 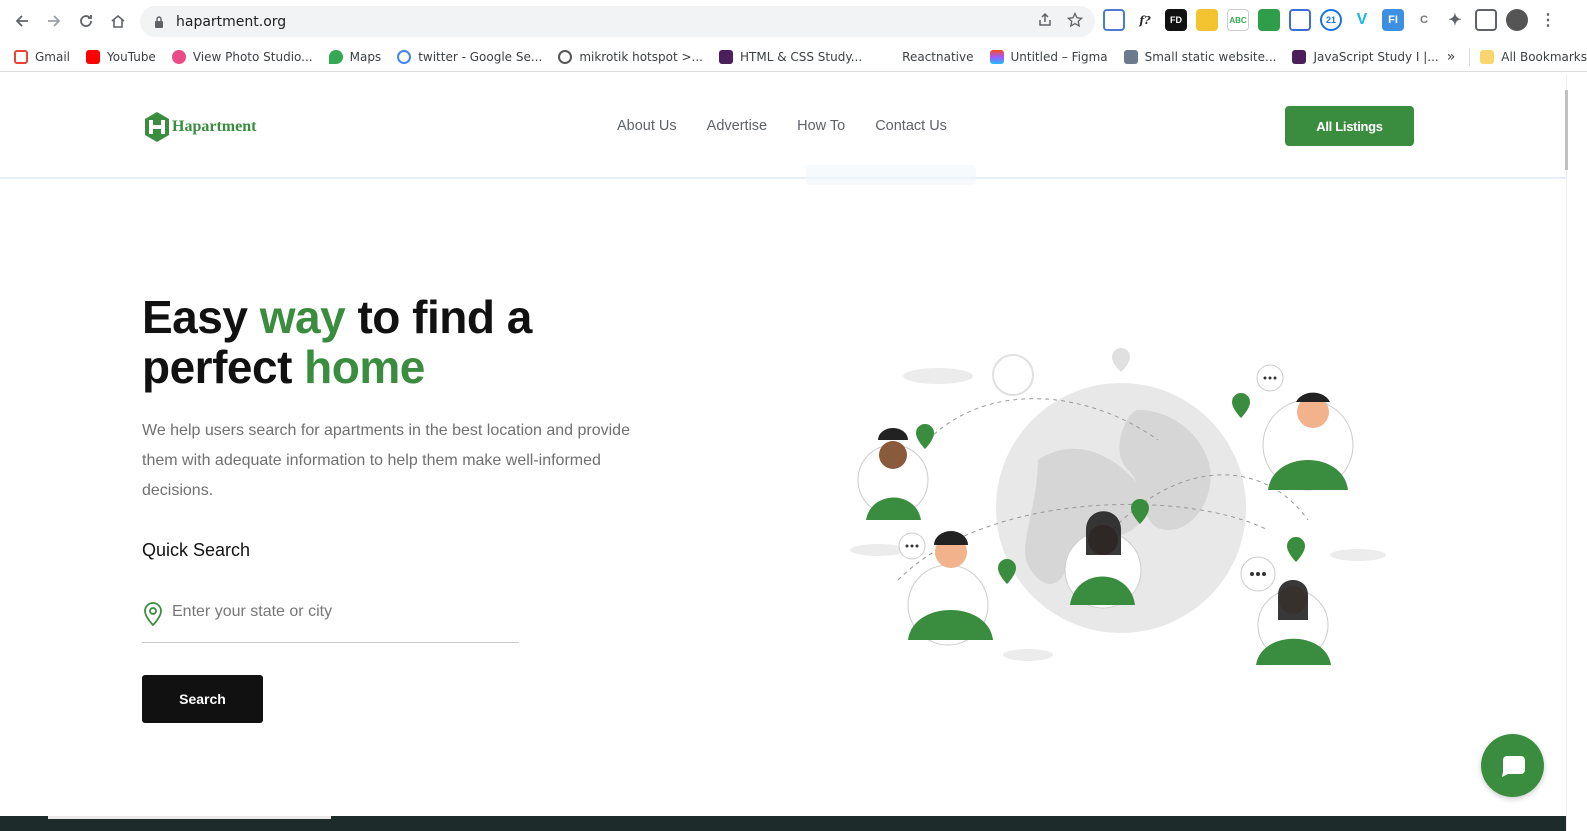 I want to click on extensions-bar: f? FD ABC 21 V FI C ✦ ⋮, so click(x=1331, y=20).